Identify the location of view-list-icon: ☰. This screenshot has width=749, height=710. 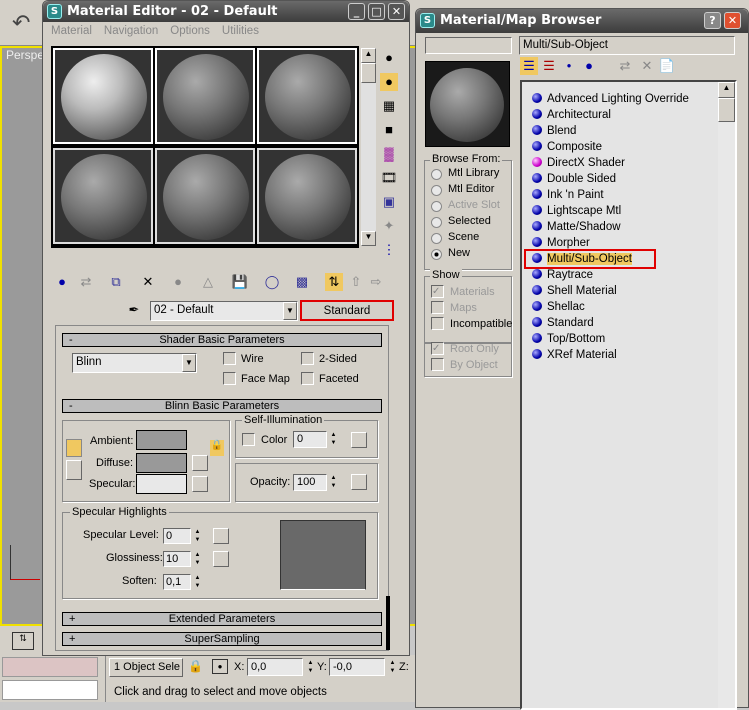
(529, 66).